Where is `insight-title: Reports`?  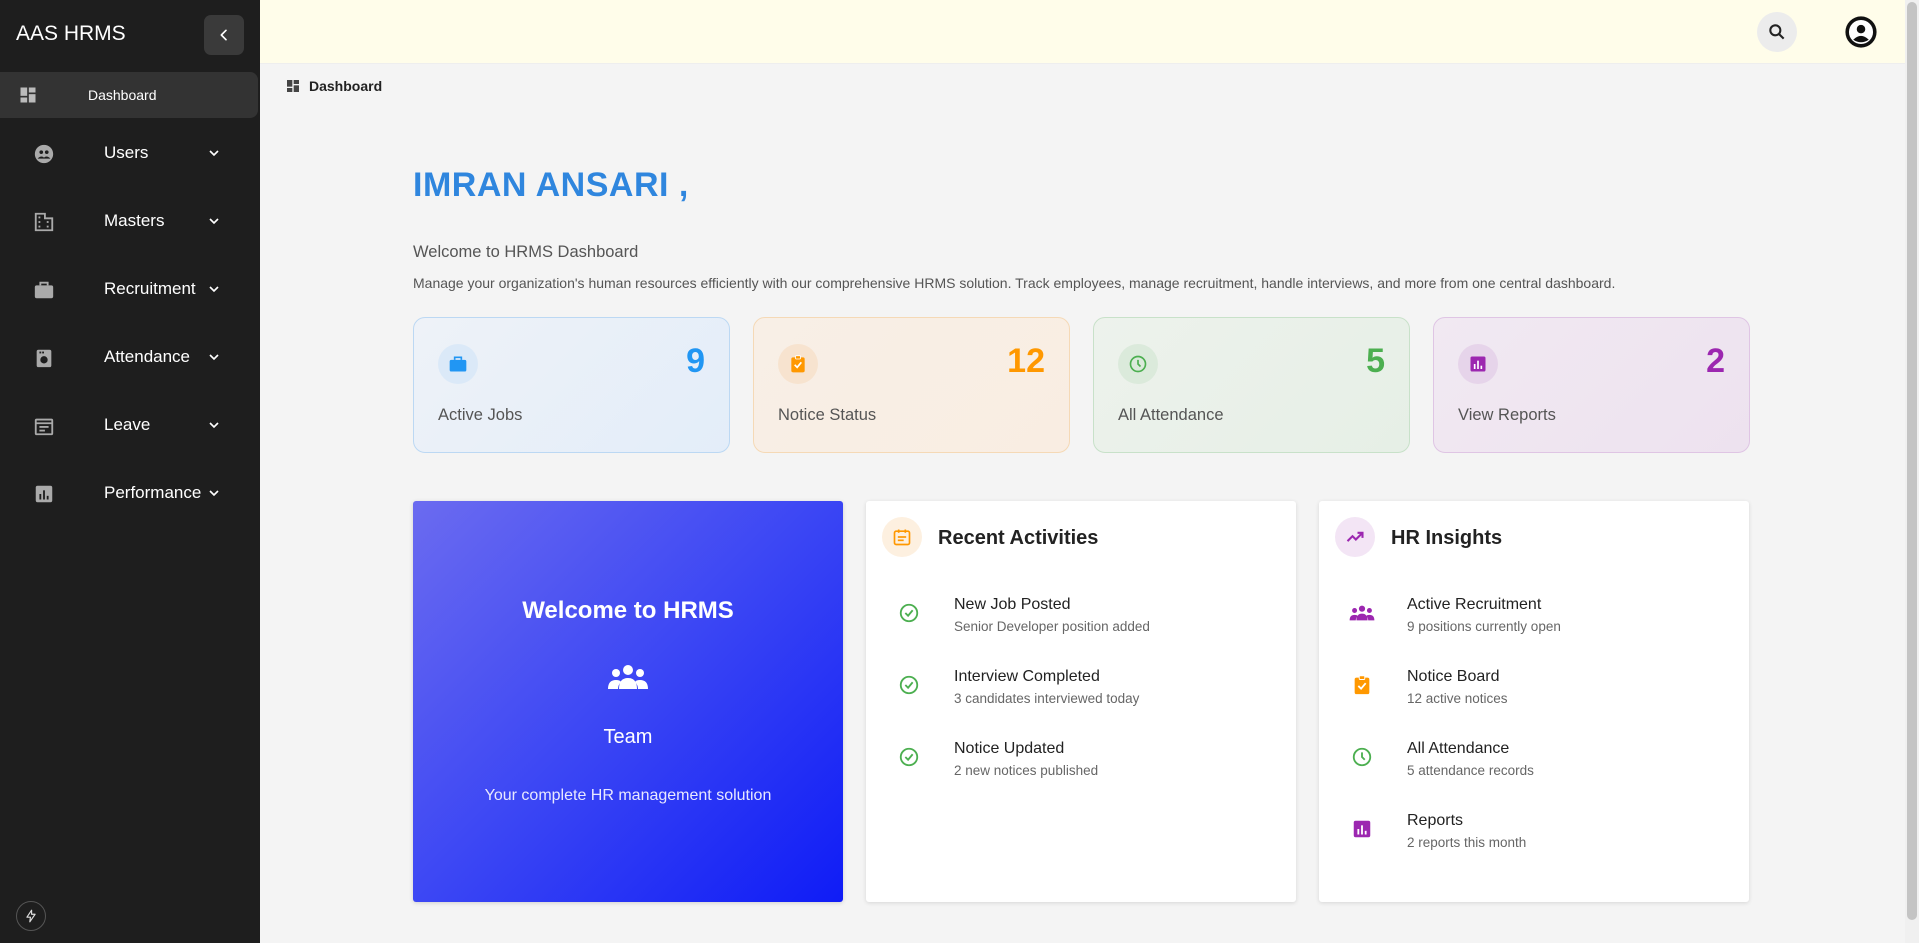
insight-title: Reports is located at coordinates (1435, 820).